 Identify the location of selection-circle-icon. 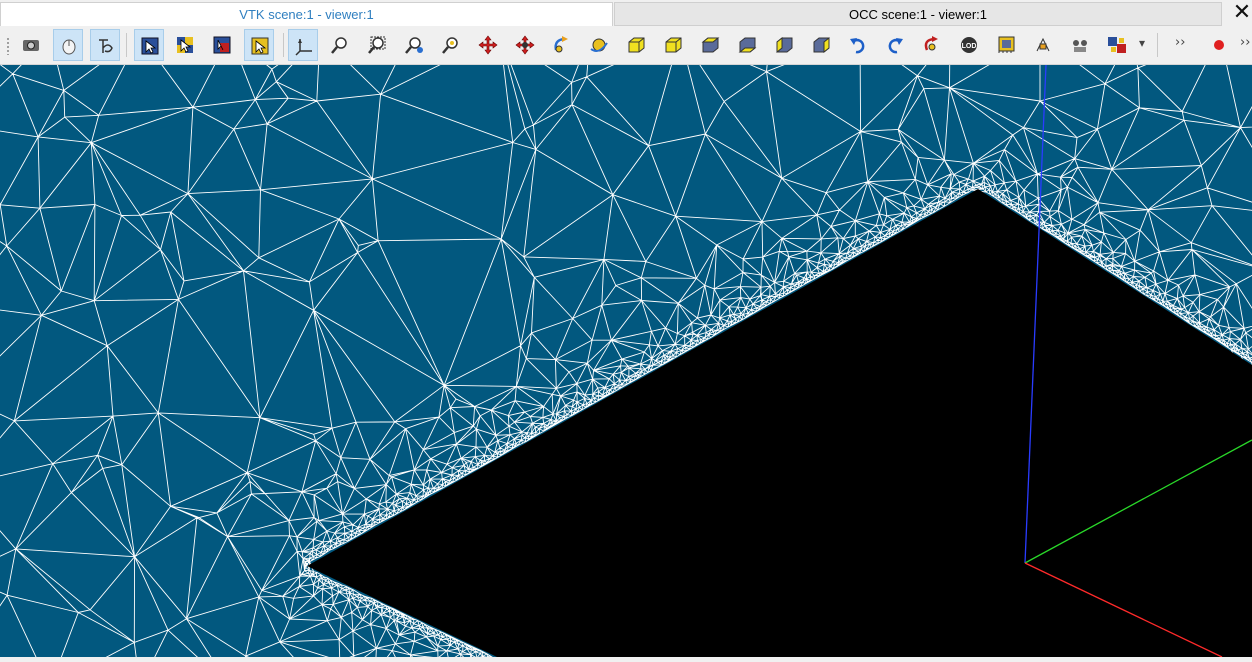
(222, 45).